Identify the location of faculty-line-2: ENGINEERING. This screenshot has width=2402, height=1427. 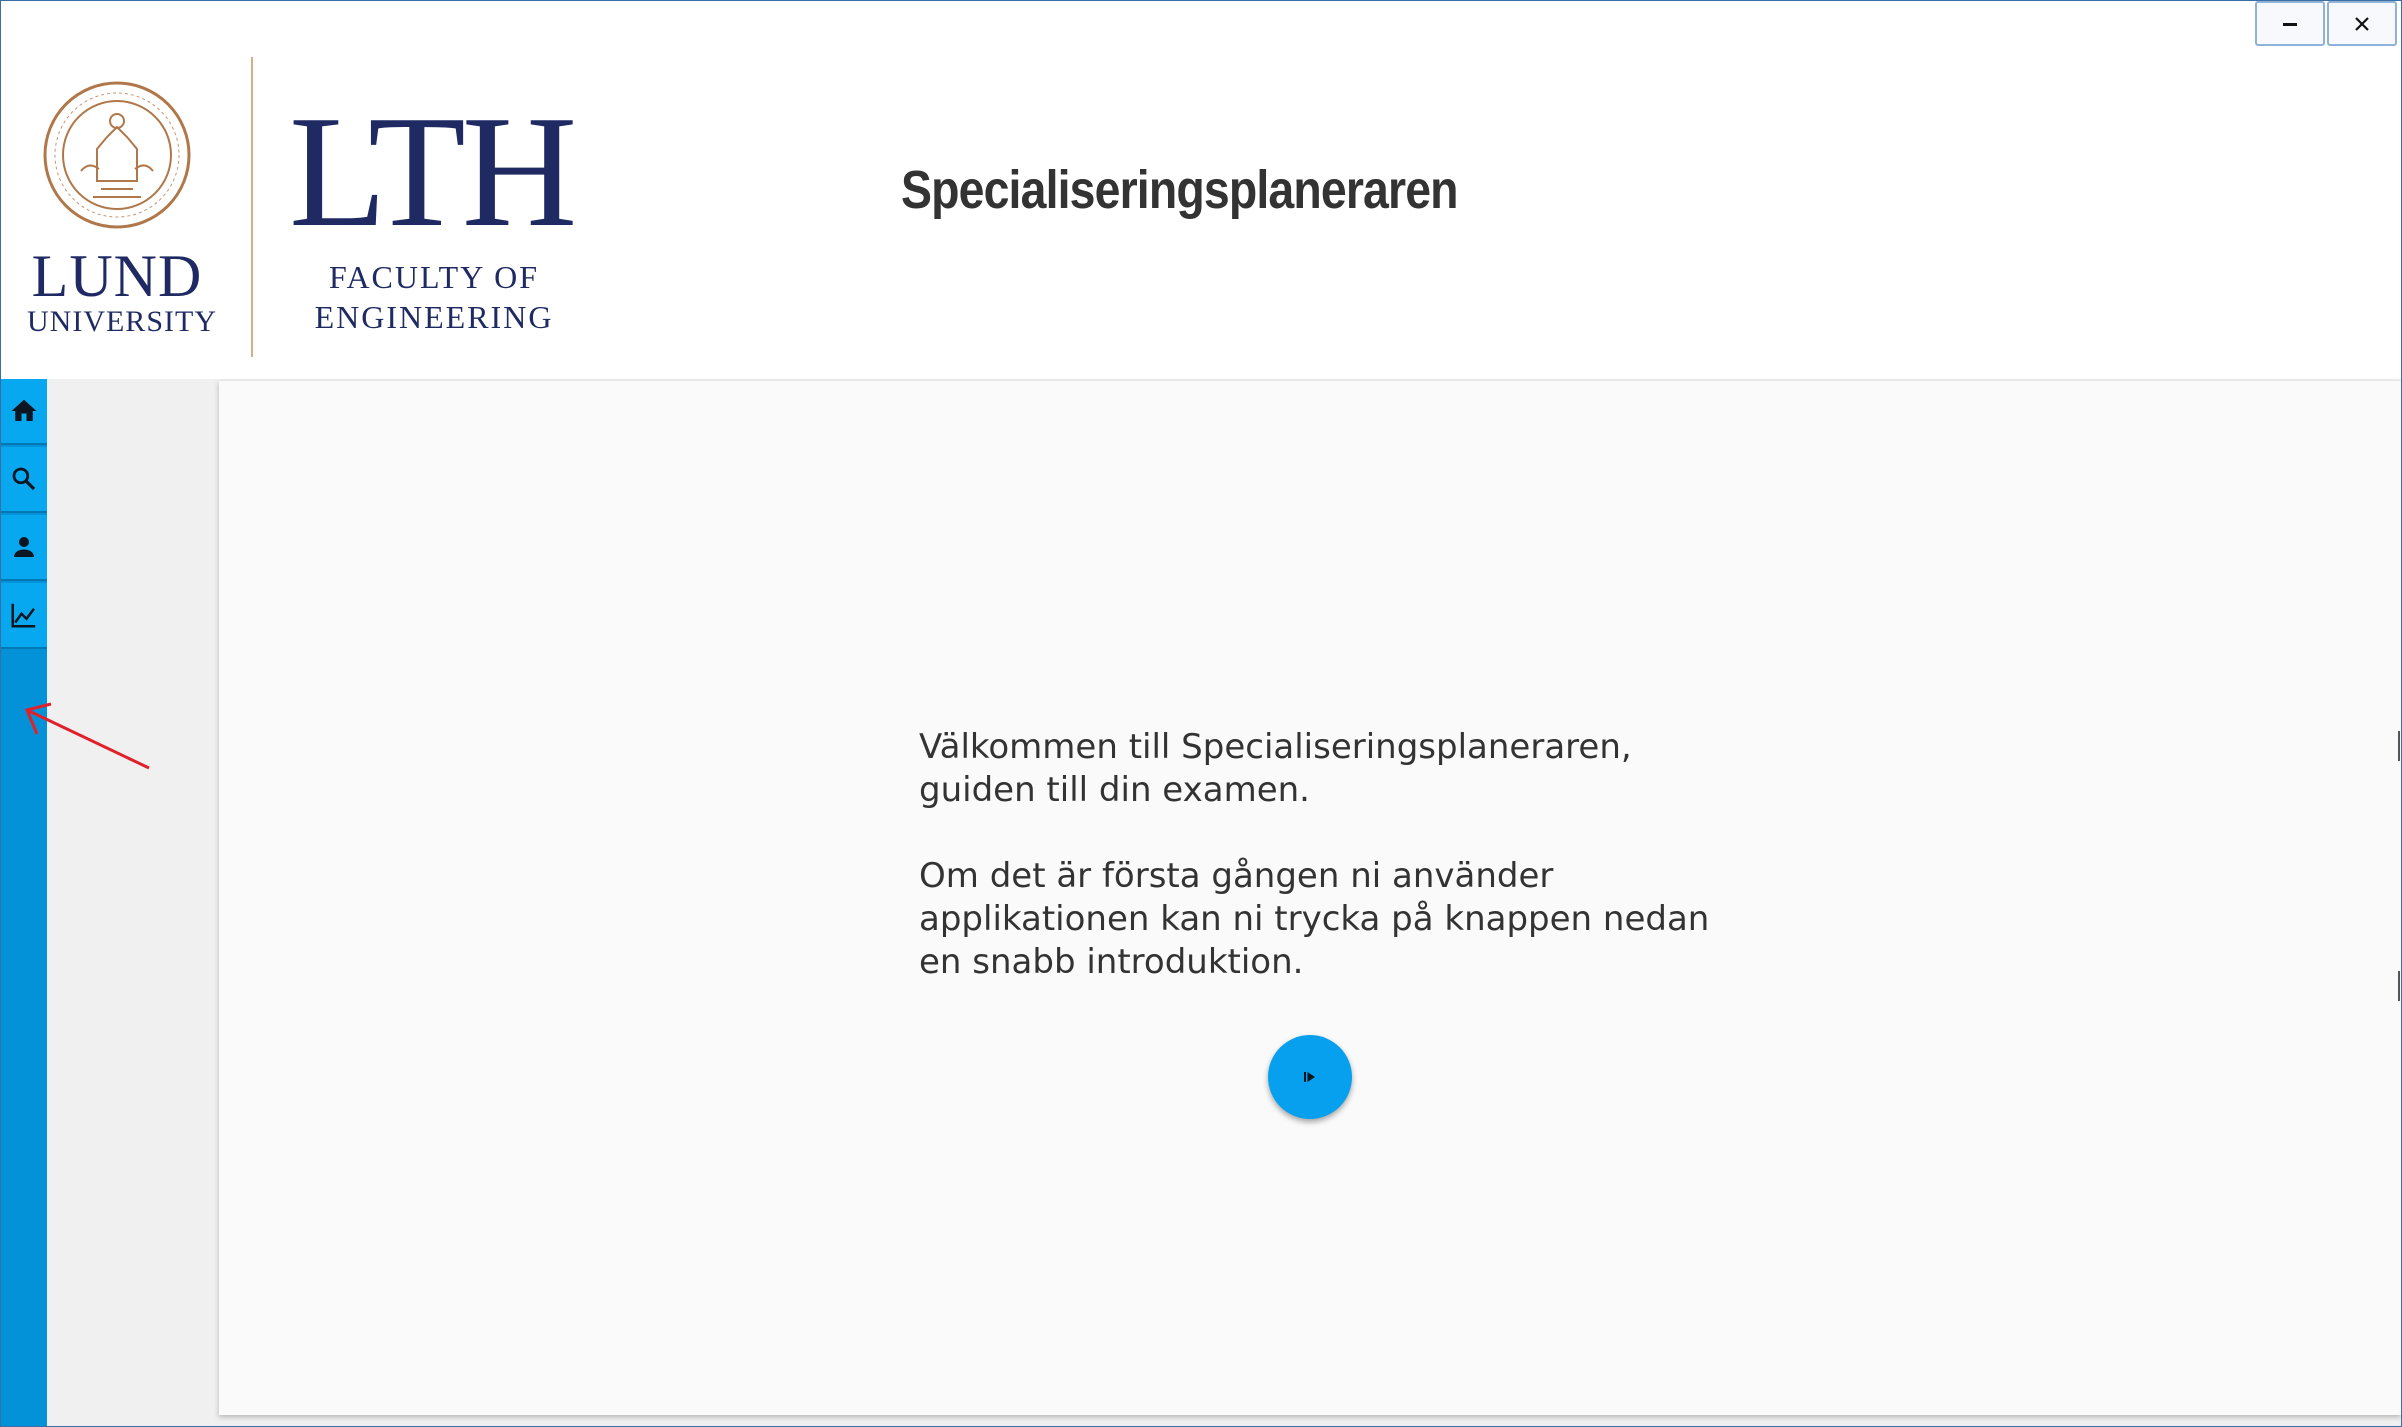
(434, 317).